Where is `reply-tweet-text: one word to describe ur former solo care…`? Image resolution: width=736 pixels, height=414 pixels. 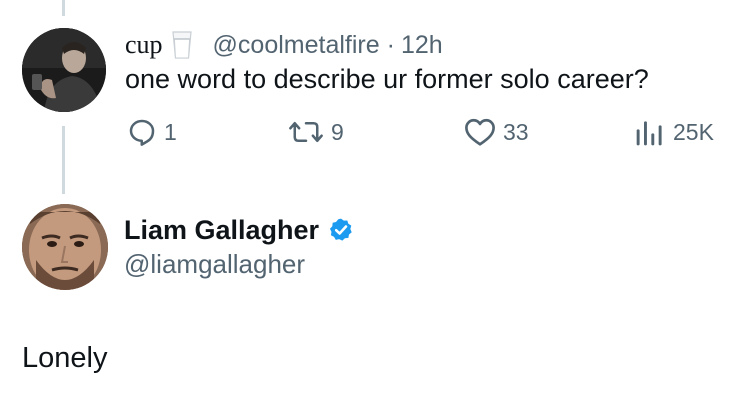 reply-tweet-text: one word to describe ur former solo care… is located at coordinates (387, 79).